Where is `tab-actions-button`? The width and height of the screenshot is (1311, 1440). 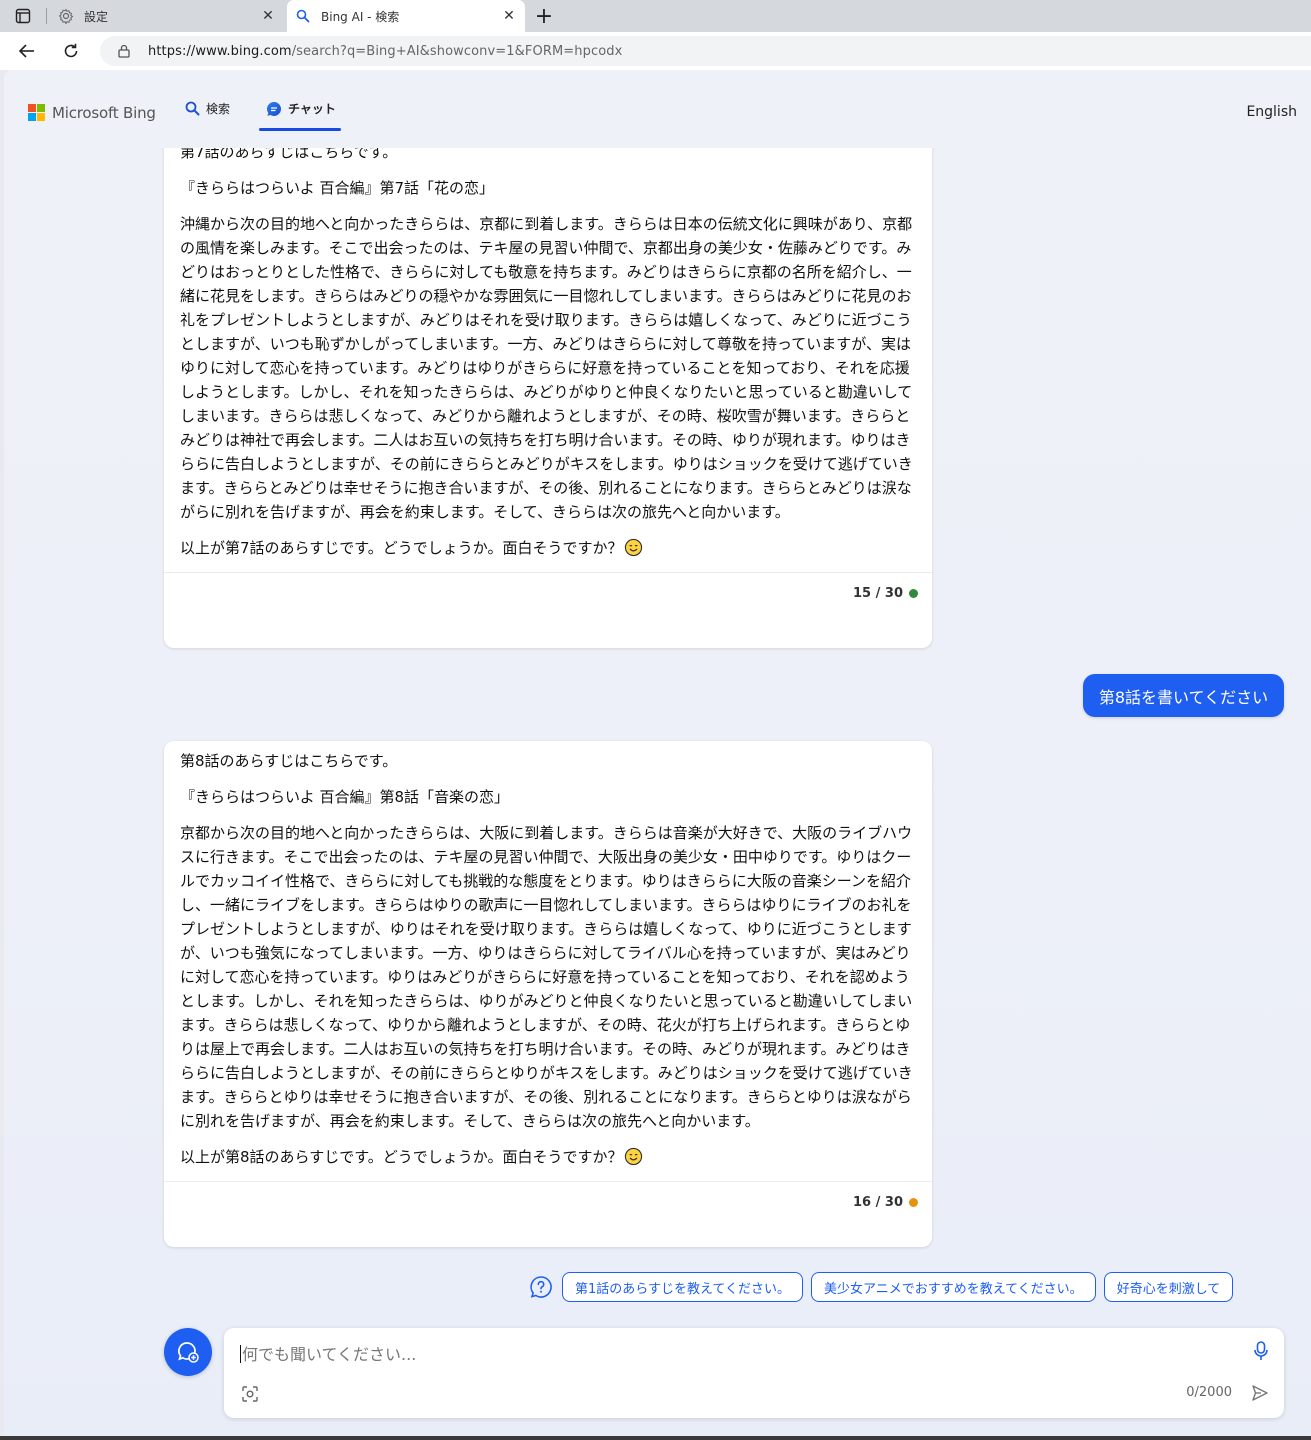 tab-actions-button is located at coordinates (23, 16).